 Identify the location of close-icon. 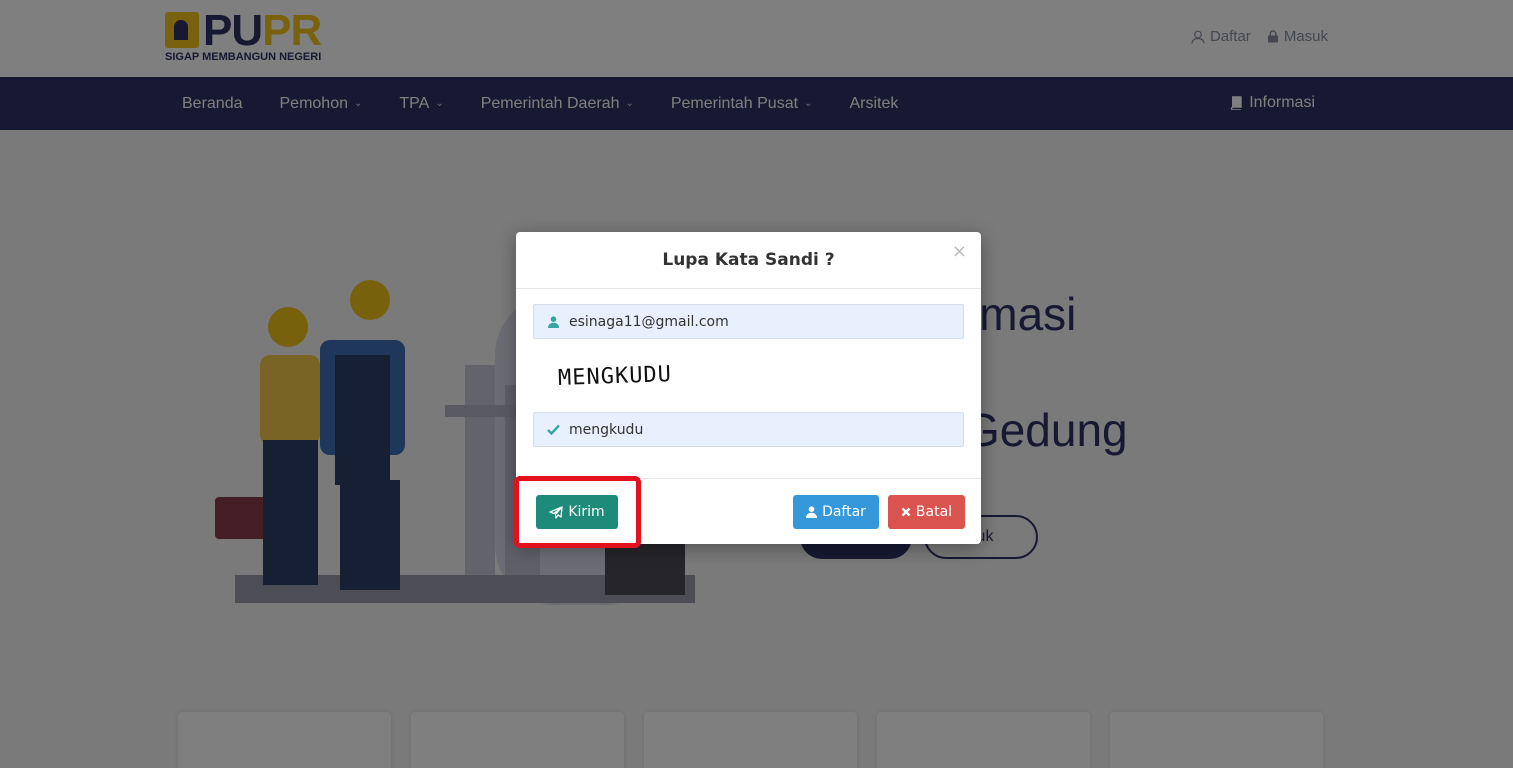
(906, 512).